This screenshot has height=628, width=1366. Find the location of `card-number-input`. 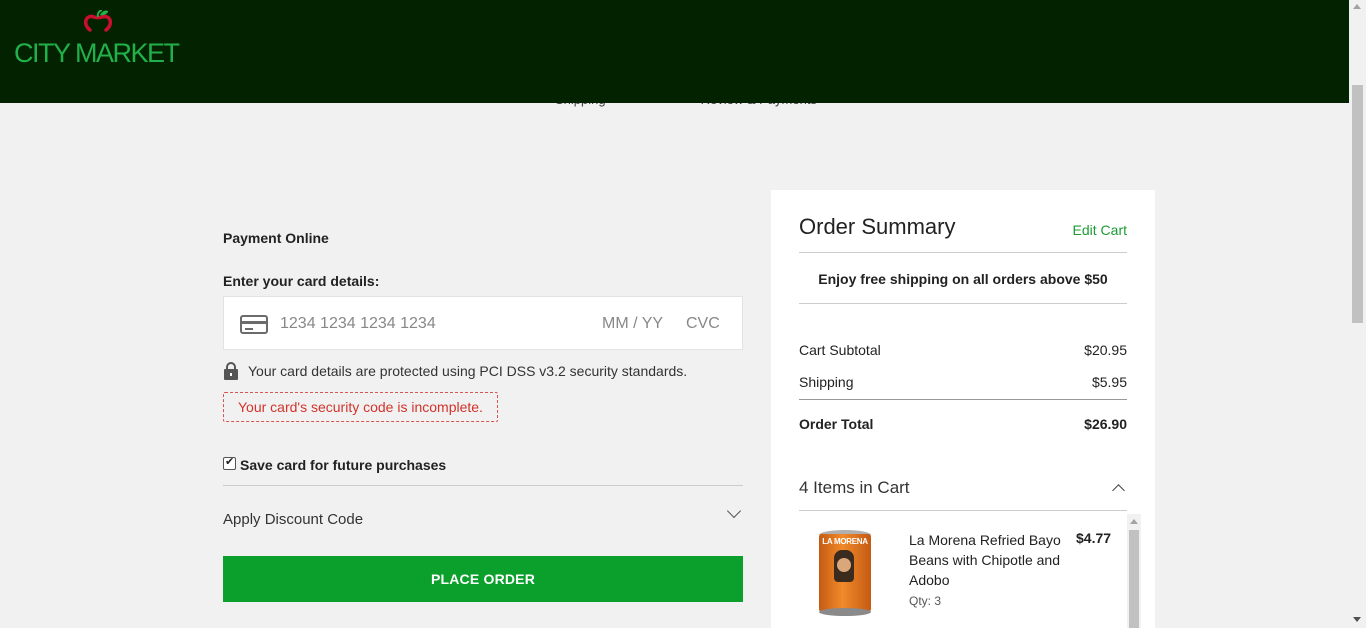

card-number-input is located at coordinates (430, 324).